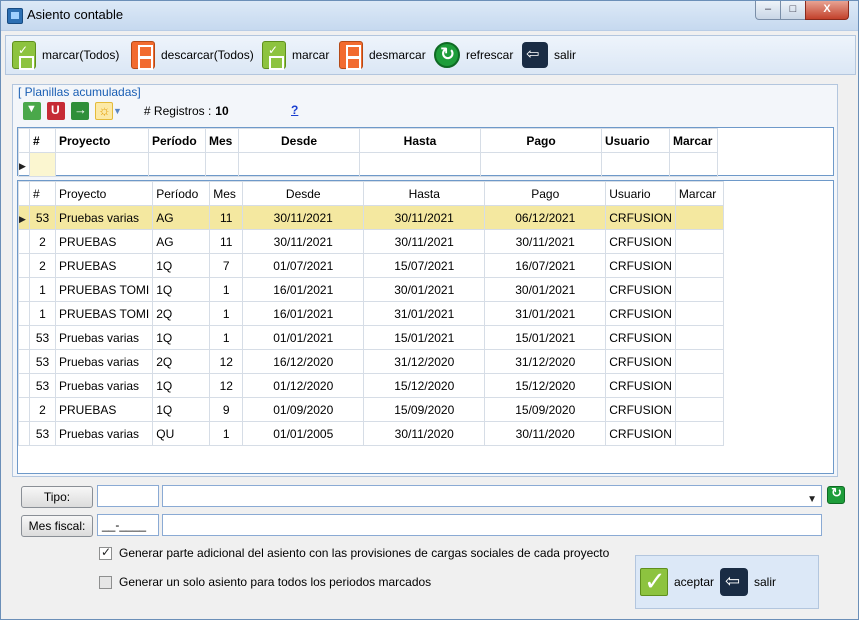  I want to click on cell-pago: 16/07/2021, so click(545, 265).